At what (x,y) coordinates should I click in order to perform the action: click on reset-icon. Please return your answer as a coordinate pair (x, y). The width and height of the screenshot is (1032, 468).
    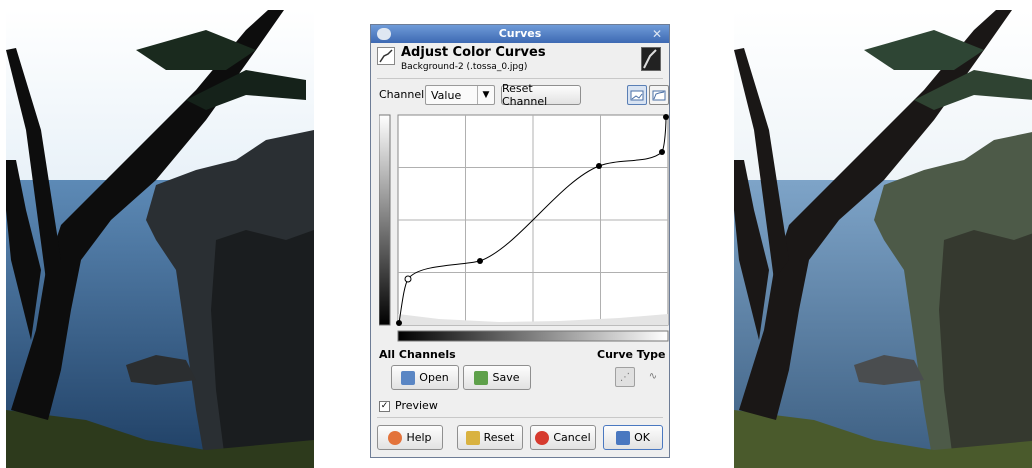
    Looking at the image, I should click on (472, 437).